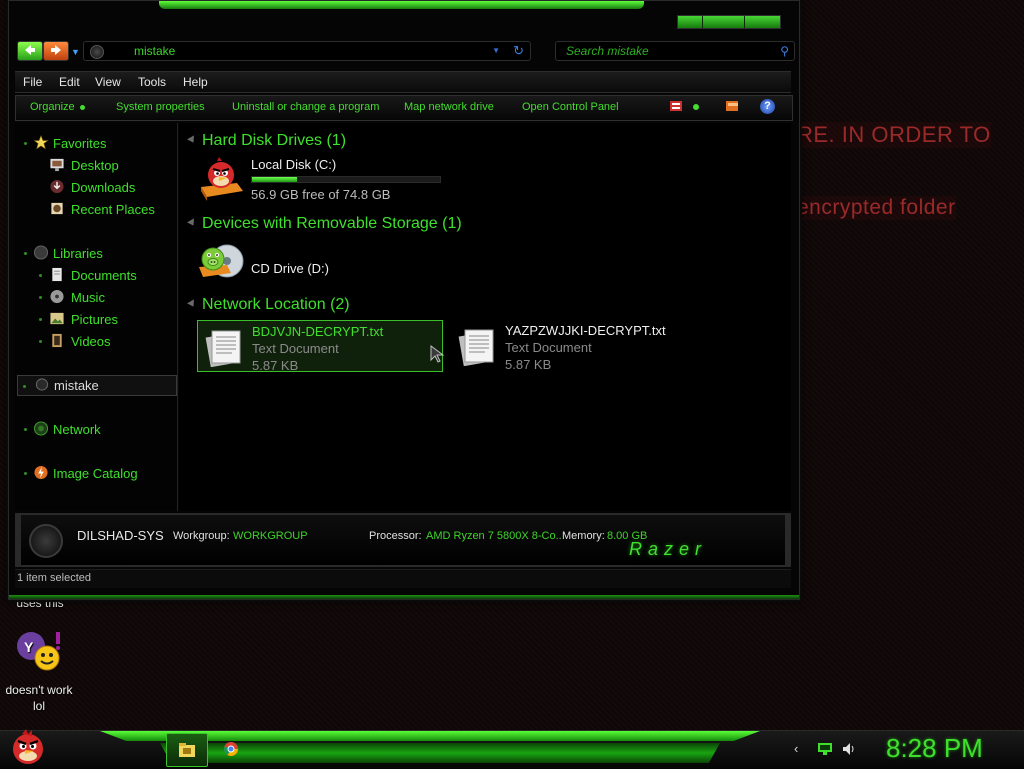 Image resolution: width=1024 pixels, height=769 pixels. I want to click on system-properties-button: System properties, so click(160, 107).